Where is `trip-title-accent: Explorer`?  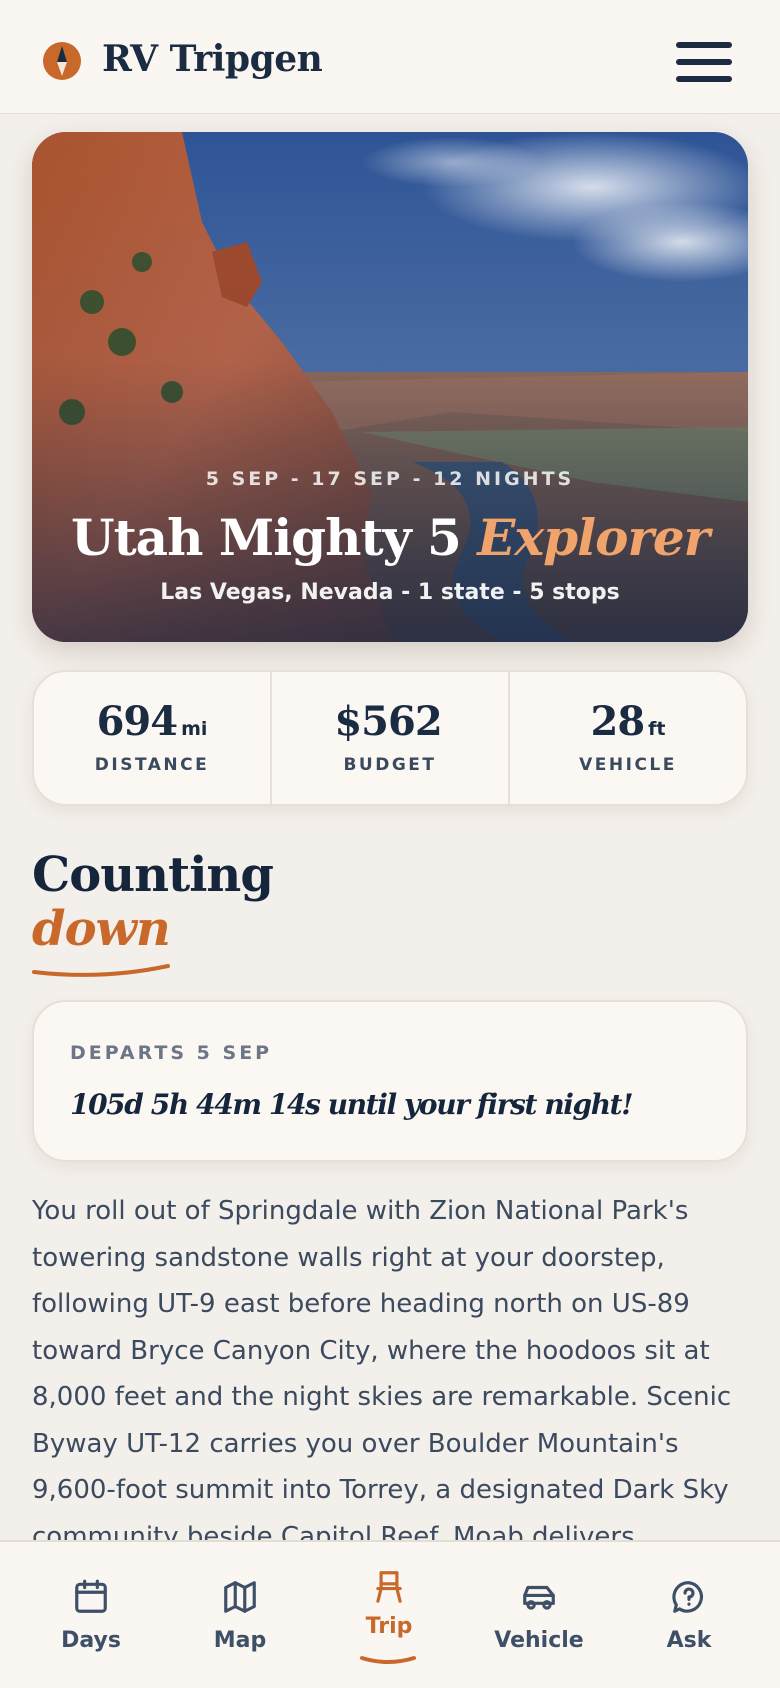
trip-title-accent: Explorer is located at coordinates (593, 537).